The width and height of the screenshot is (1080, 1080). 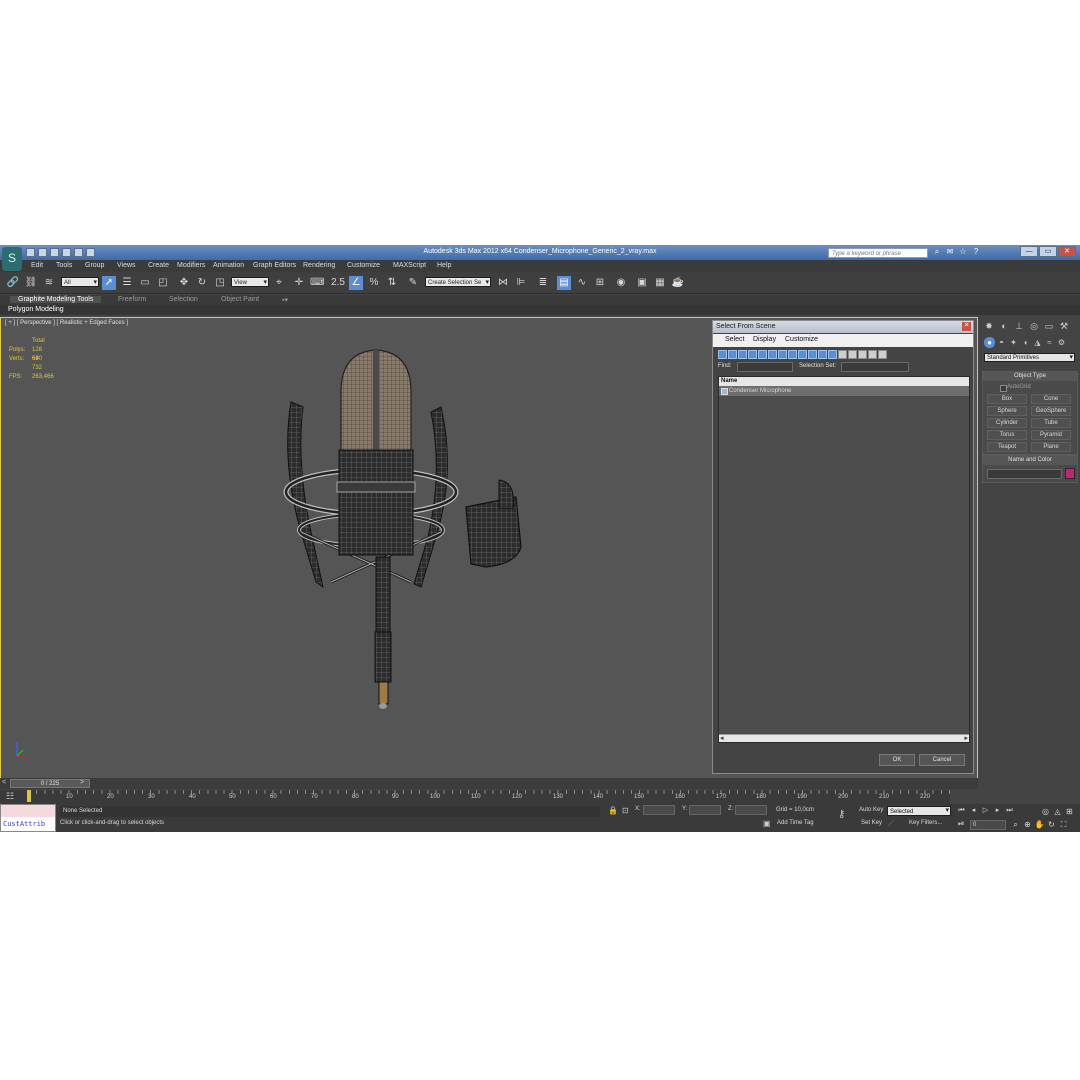 I want to click on layer-manager-icon: ≣, so click(x=543, y=283).